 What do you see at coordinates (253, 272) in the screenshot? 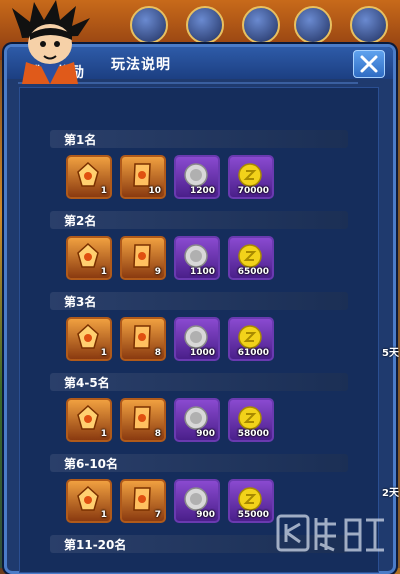
I see `reward-quantity: 65000` at bounding box center [253, 272].